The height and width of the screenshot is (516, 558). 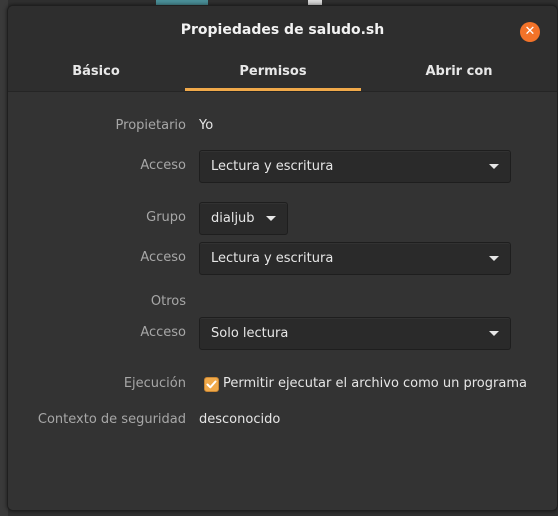 I want to click on group-access-label: Acceso, so click(x=163, y=257).